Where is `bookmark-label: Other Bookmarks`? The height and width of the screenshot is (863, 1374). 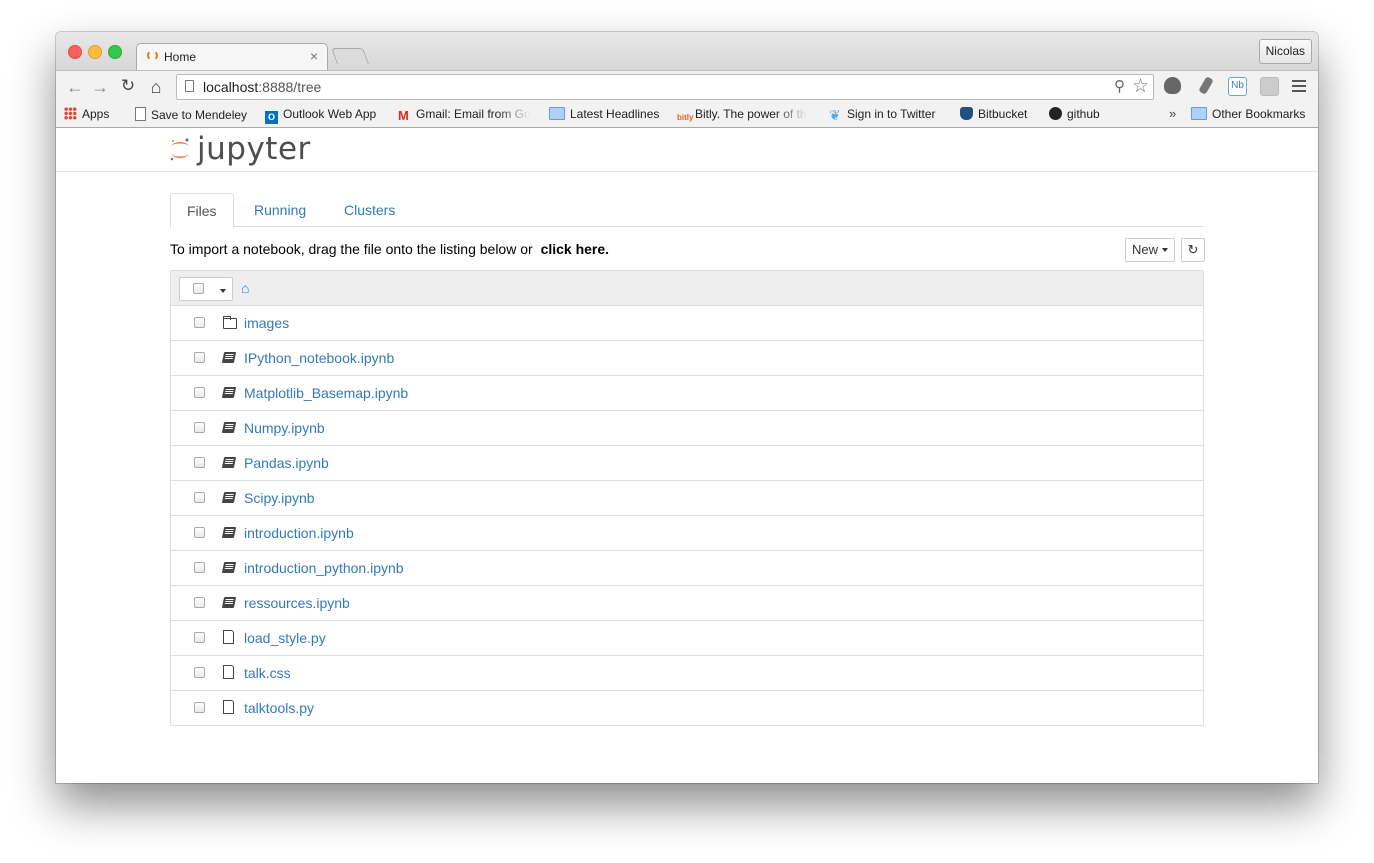
bookmark-label: Other Bookmarks is located at coordinates (1259, 114).